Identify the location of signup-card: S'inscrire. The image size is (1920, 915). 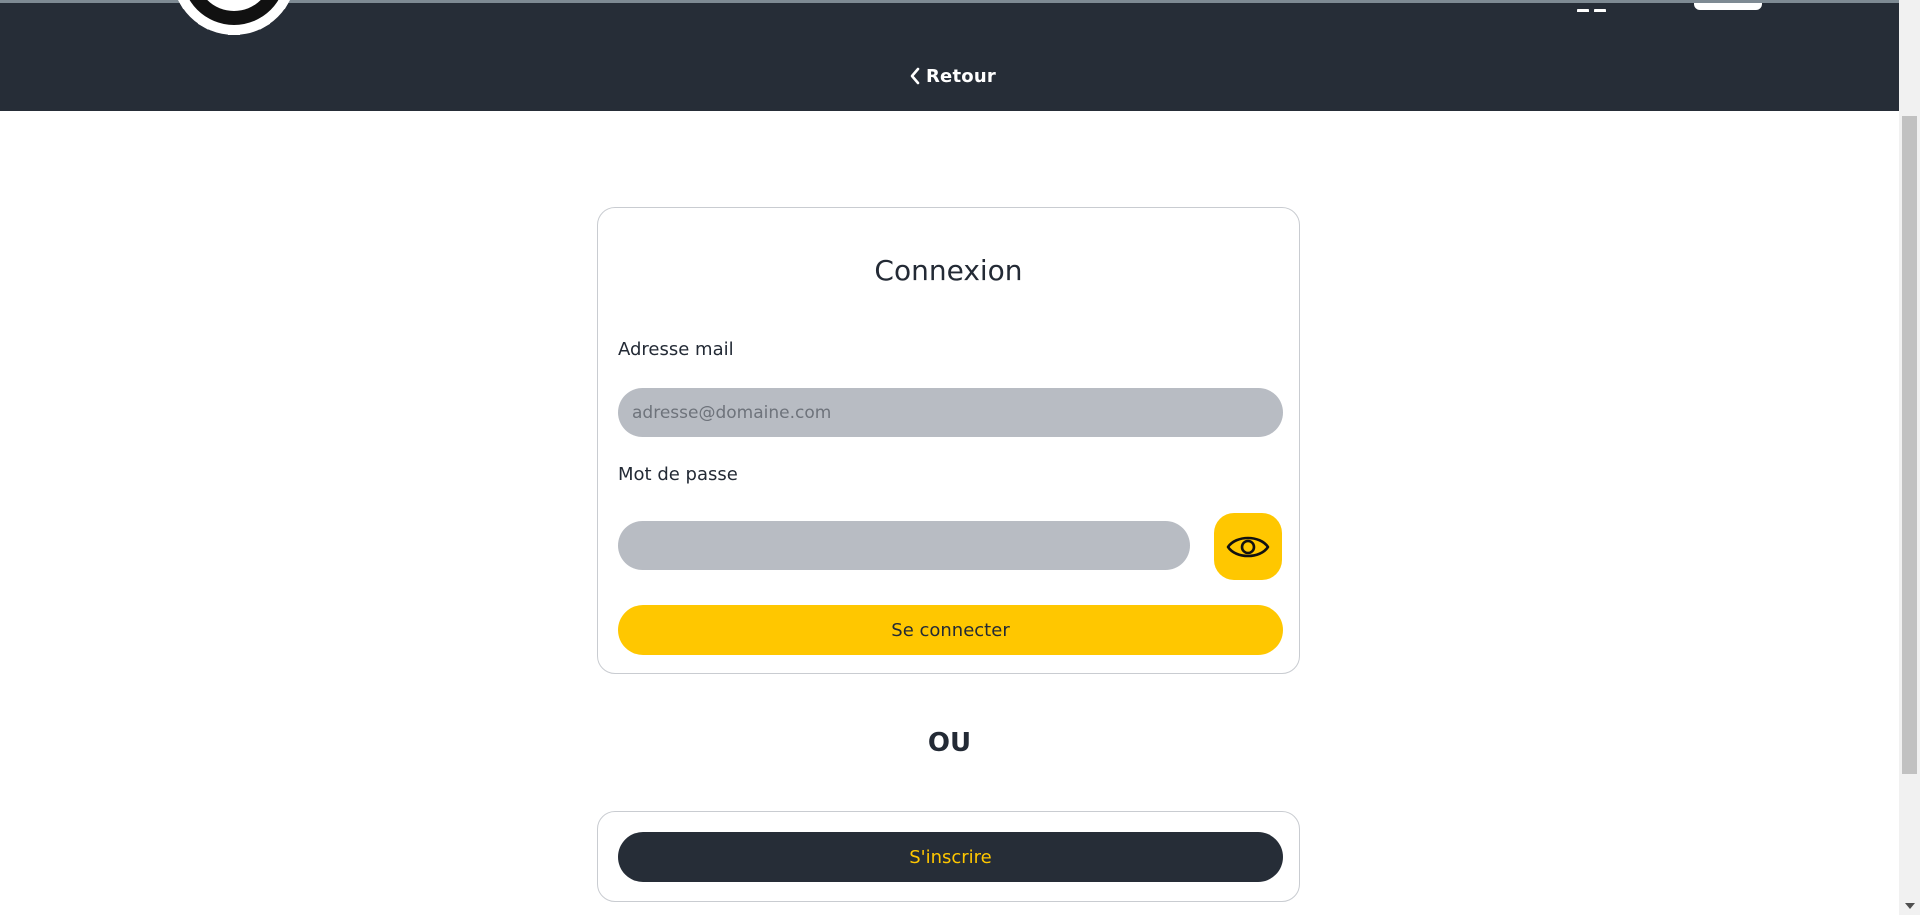
(948, 856).